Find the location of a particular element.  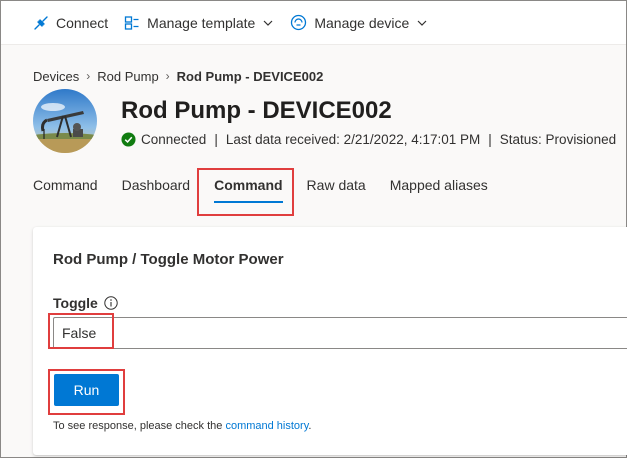

connection-status: Connected is located at coordinates (174, 139).